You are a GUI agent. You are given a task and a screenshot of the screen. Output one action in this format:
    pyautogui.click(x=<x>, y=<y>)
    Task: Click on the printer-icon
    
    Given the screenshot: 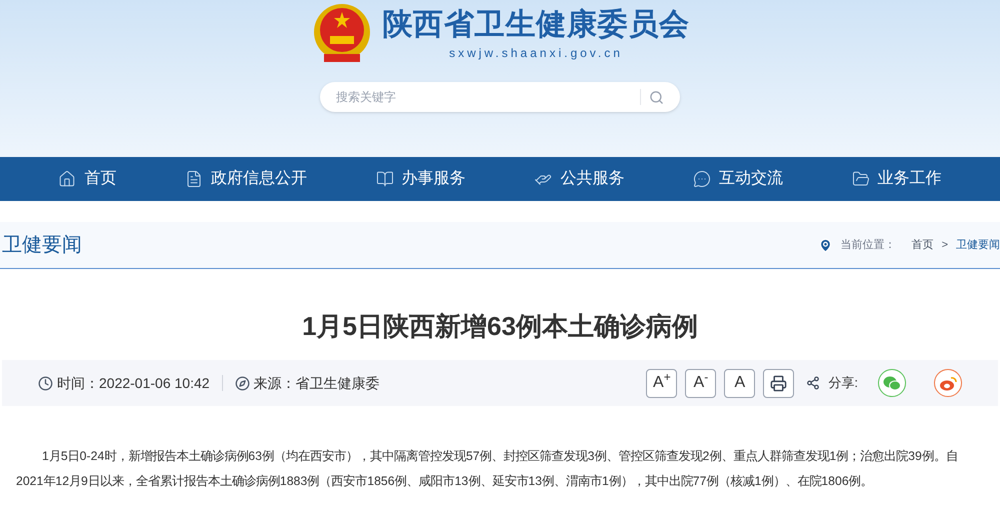 What is the action you would take?
    pyautogui.click(x=779, y=383)
    